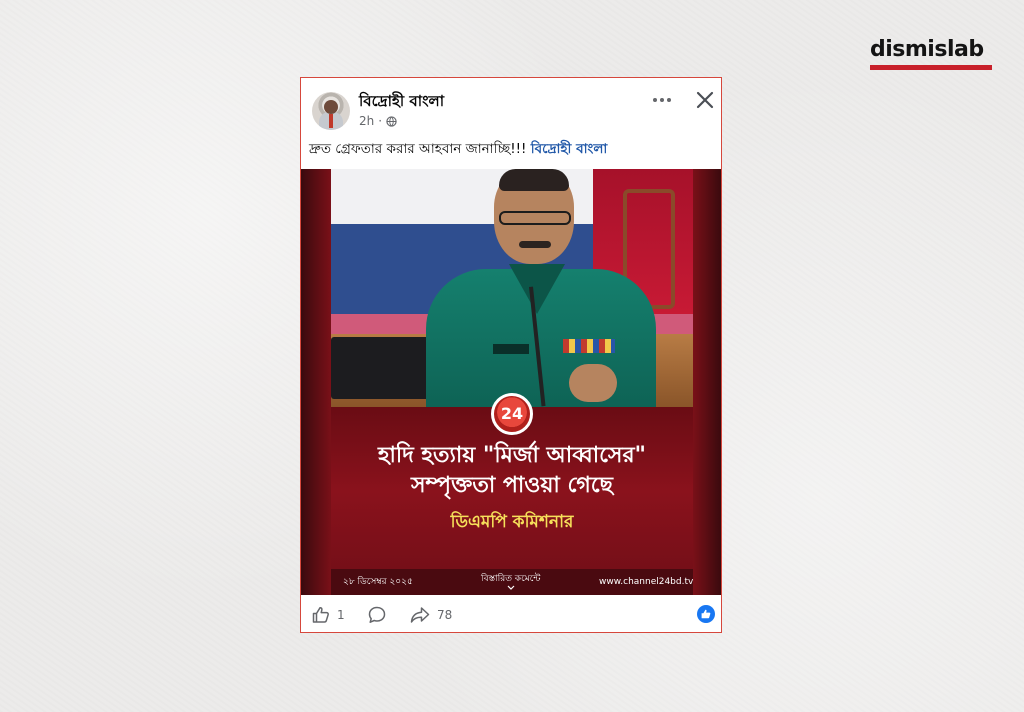  What do you see at coordinates (511, 613) in the screenshot?
I see `post-action-bar: 1 78` at bounding box center [511, 613].